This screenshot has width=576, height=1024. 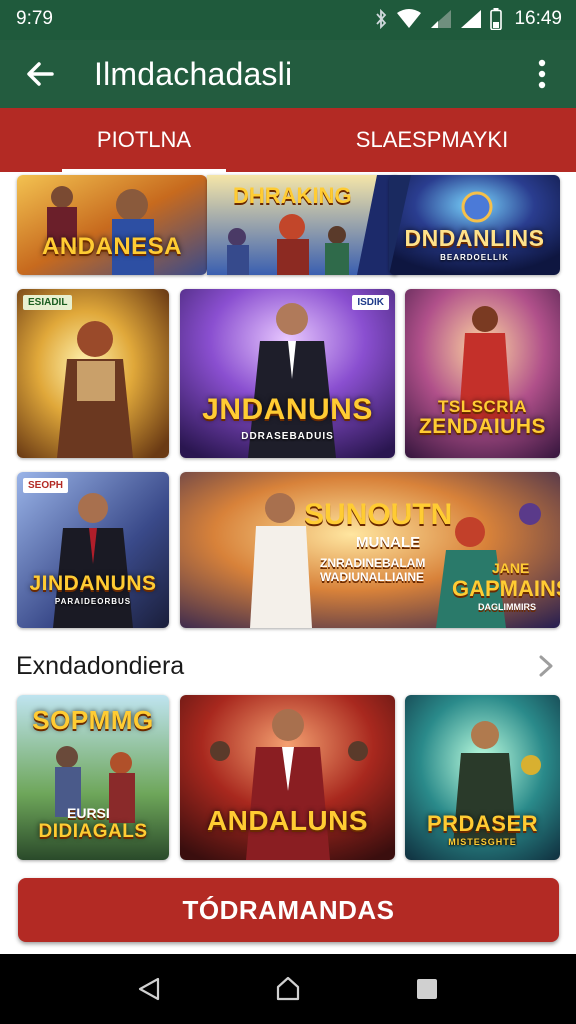 What do you see at coordinates (381, 19) in the screenshot?
I see `bluetooth-icon` at bounding box center [381, 19].